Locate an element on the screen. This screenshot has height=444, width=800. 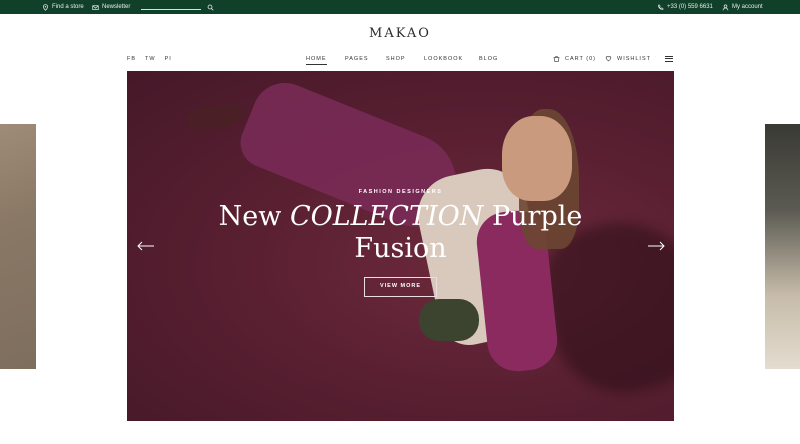
location-pin-icon is located at coordinates (45, 7).